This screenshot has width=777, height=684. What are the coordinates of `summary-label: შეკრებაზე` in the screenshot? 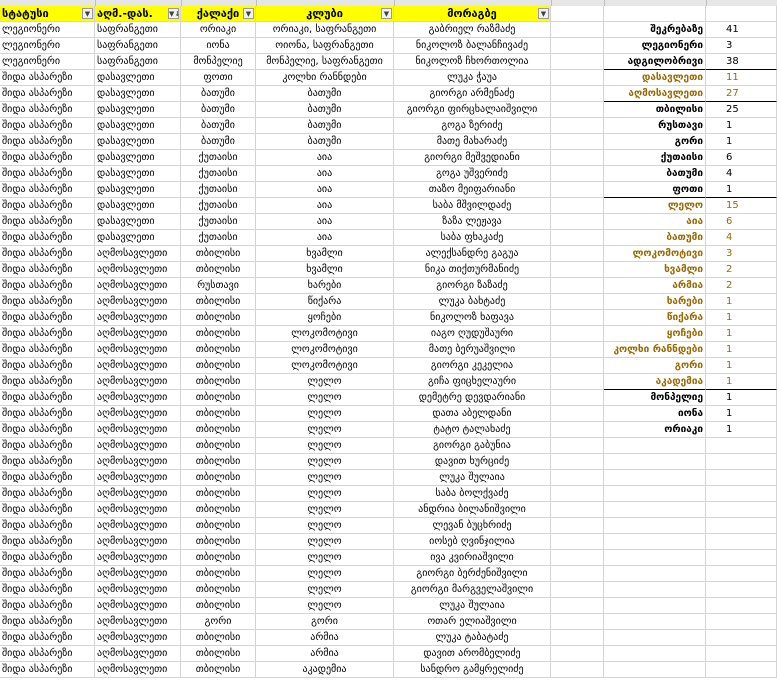 It's located at (655, 30).